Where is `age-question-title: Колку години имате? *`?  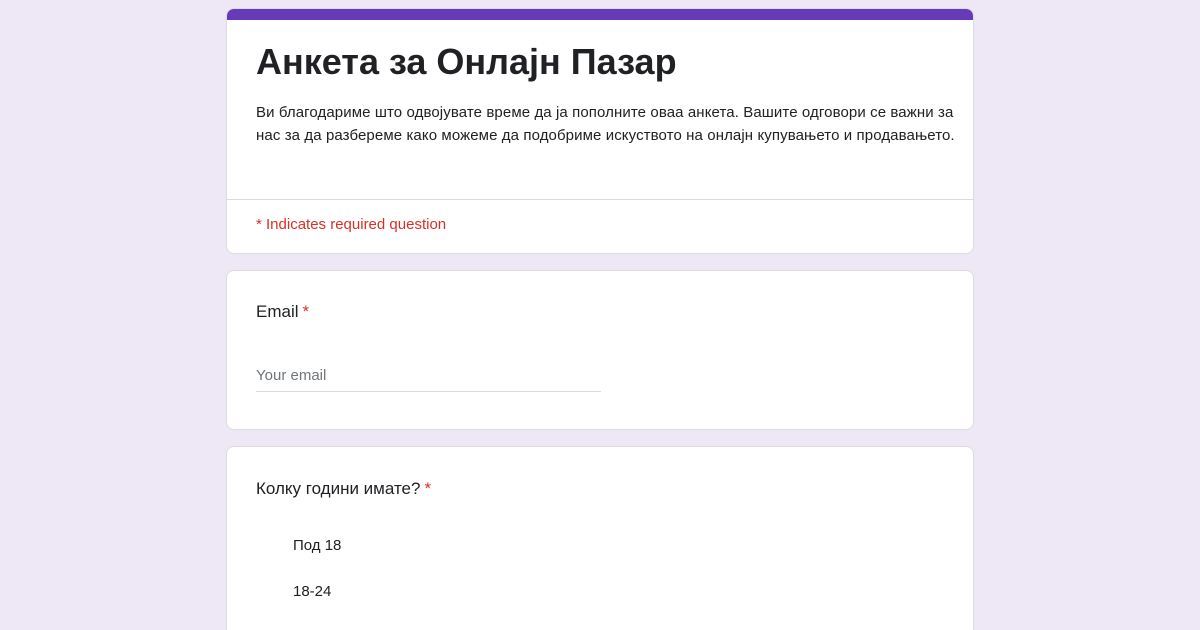 age-question-title: Колку години имате? * is located at coordinates (343, 489).